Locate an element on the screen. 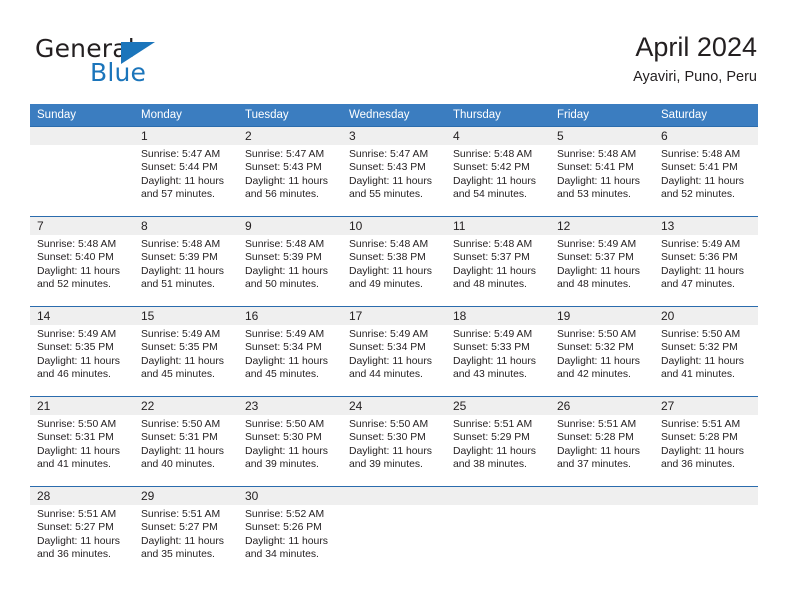 The height and width of the screenshot is (612, 792). daylight-text-line2: and 46 minutes. is located at coordinates (74, 374).